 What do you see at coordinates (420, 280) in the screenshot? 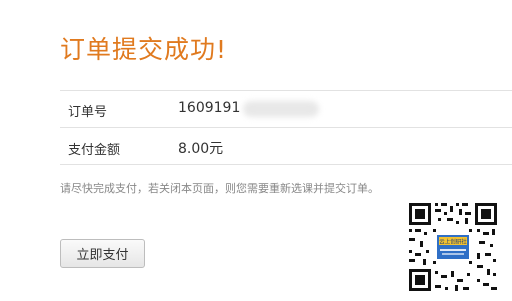
I see `qr-finder-bottom-left` at bounding box center [420, 280].